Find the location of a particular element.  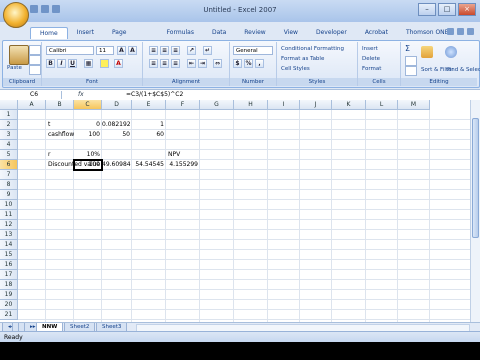

cell-b3: cashflow is located at coordinates (61, 135).